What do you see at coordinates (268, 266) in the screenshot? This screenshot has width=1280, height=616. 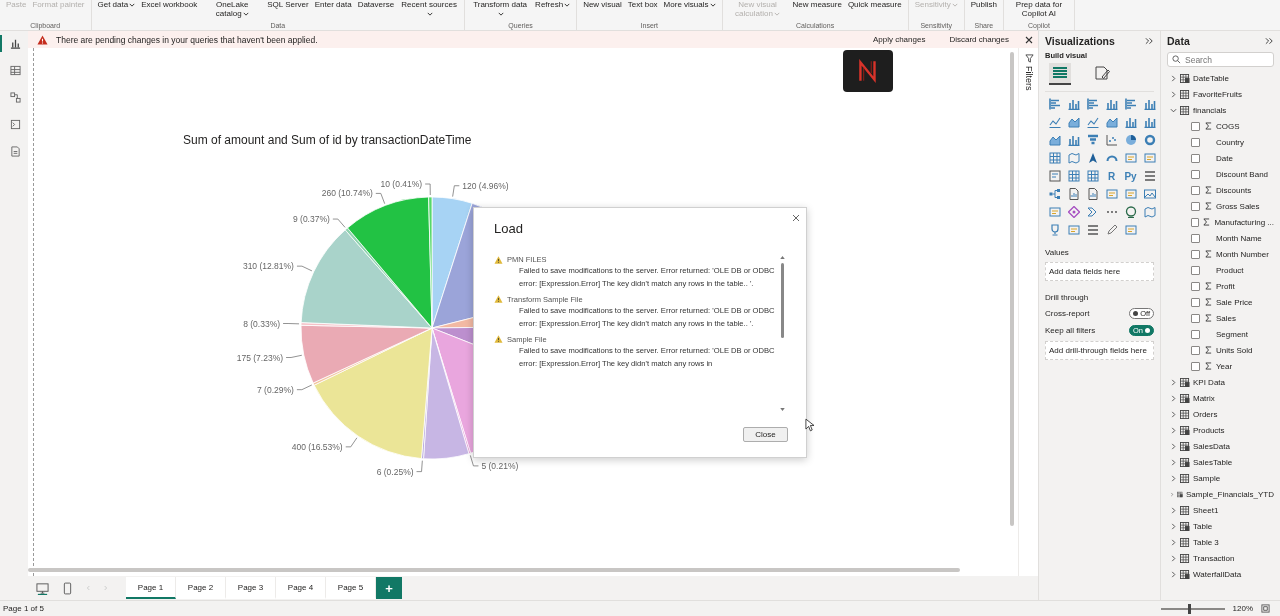 I see `data-label: 310 (12.81%)` at bounding box center [268, 266].